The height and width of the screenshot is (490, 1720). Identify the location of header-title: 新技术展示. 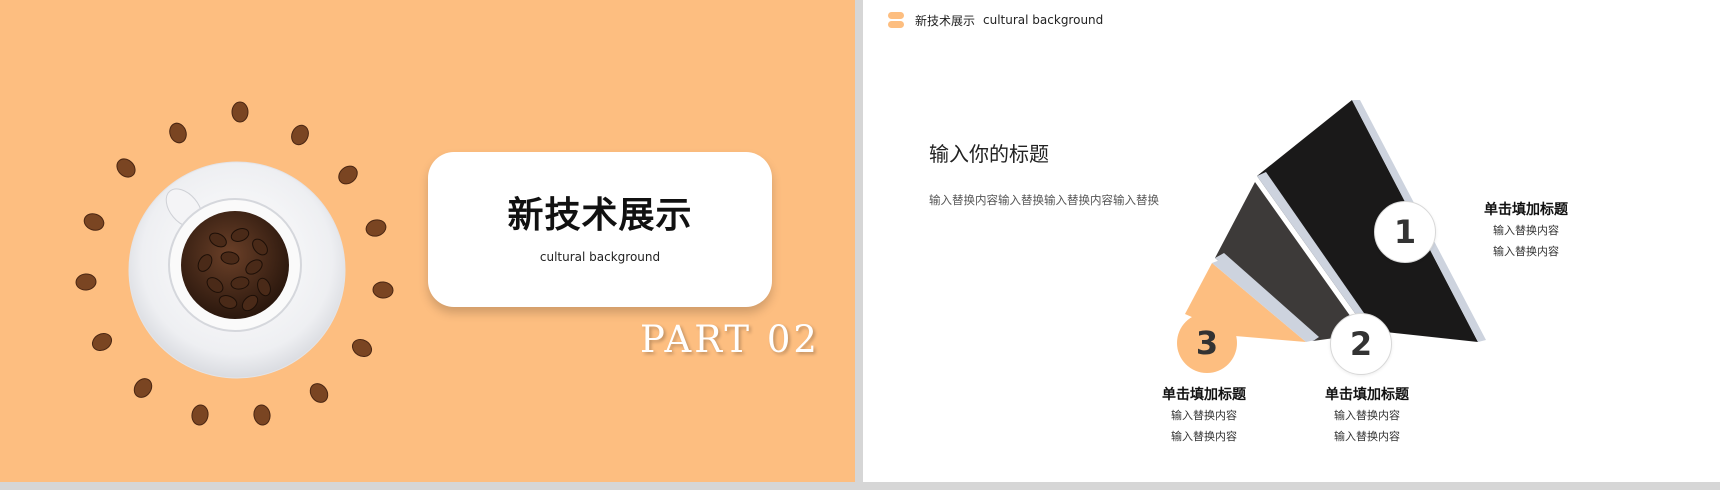
(945, 20).